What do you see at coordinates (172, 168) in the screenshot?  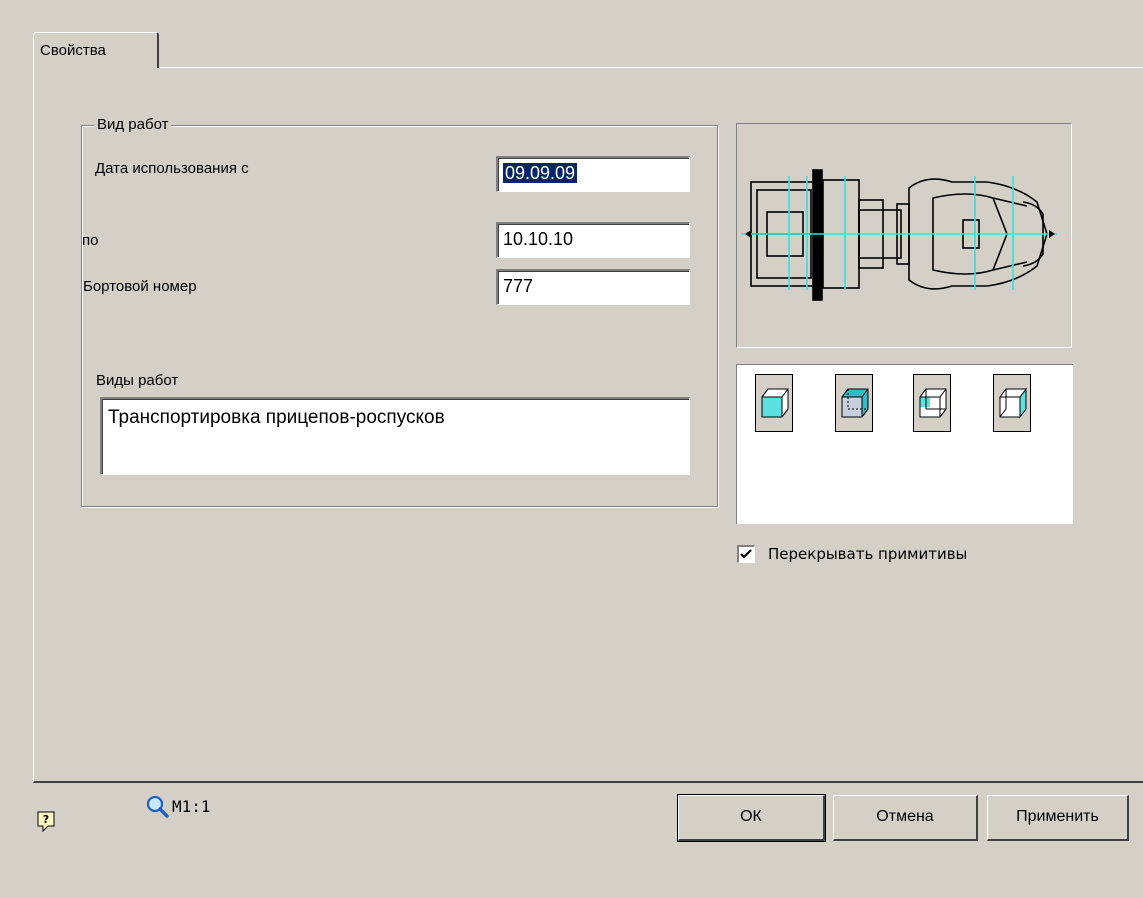 I see `date-from-label: Дата использования с` at bounding box center [172, 168].